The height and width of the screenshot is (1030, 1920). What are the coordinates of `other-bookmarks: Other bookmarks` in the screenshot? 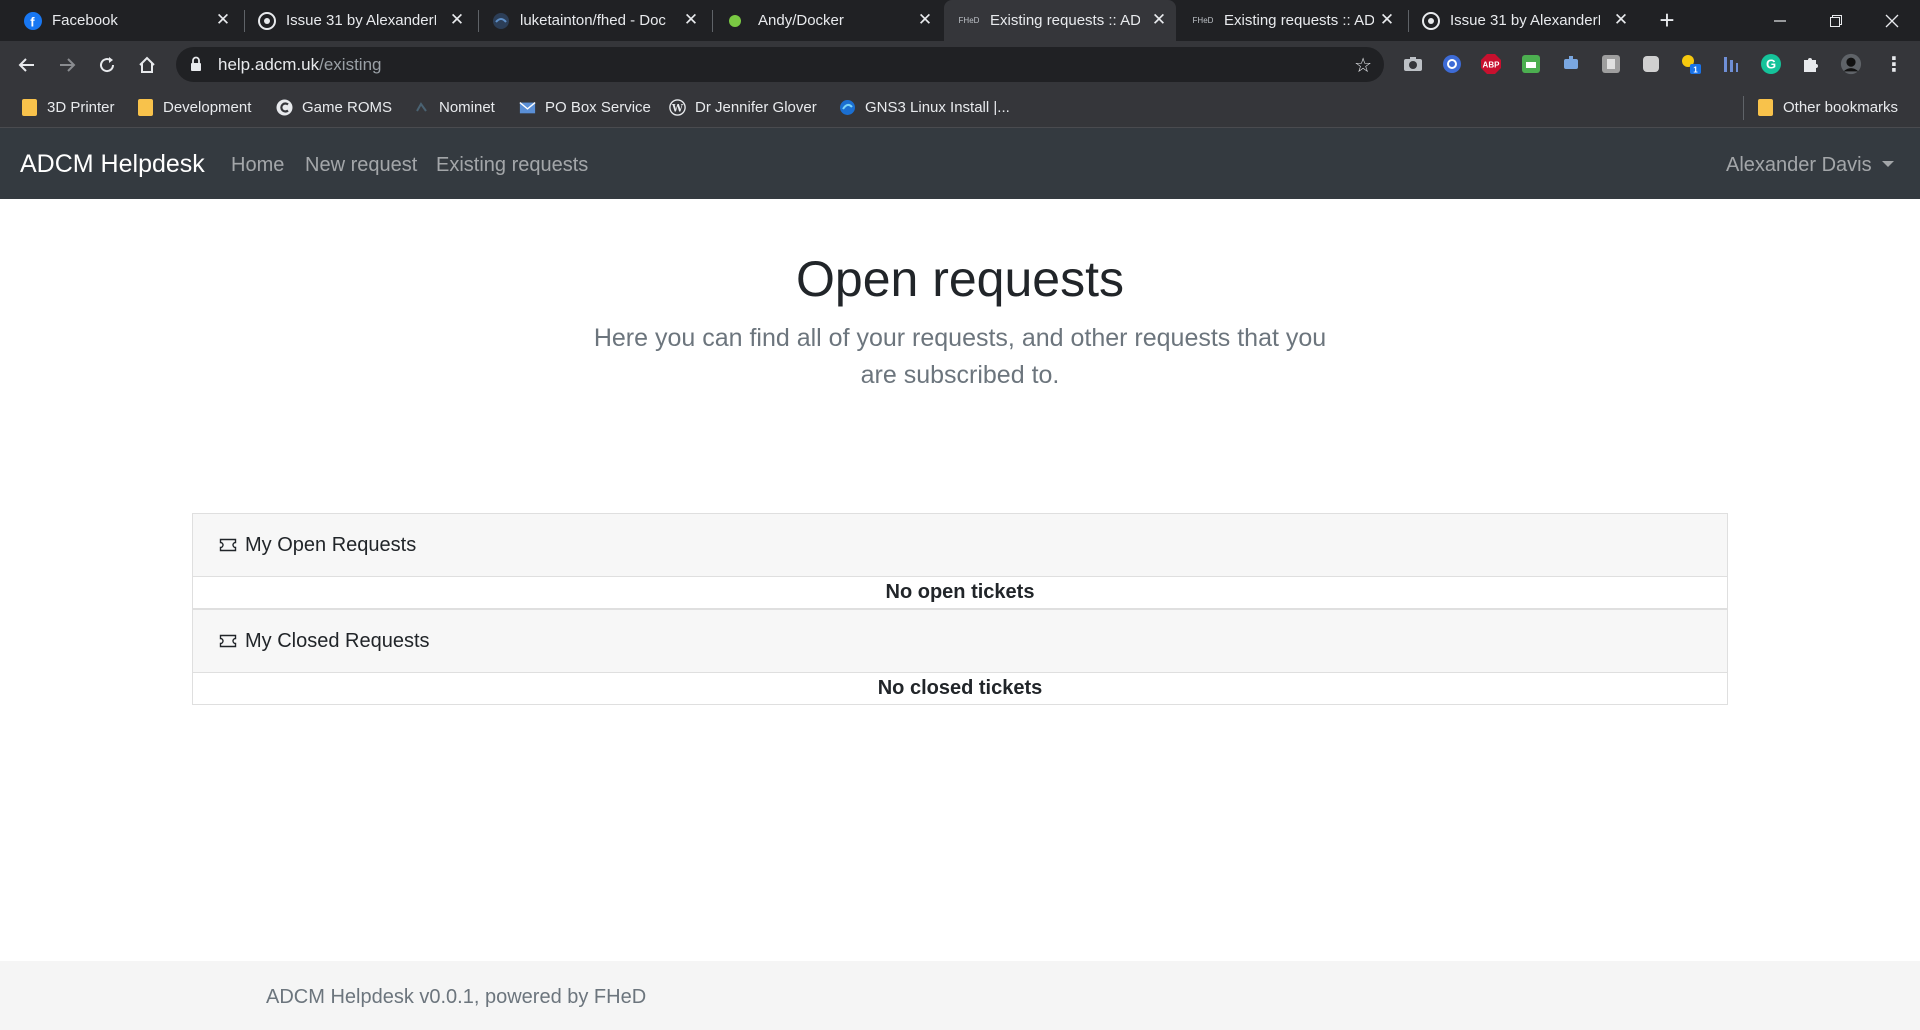 It's located at (1827, 107).